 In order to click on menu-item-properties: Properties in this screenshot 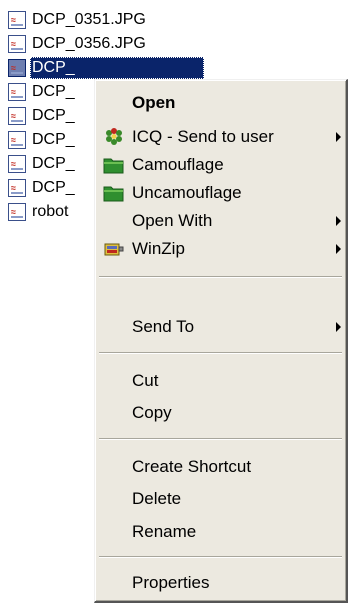, I will do `click(220, 583)`.